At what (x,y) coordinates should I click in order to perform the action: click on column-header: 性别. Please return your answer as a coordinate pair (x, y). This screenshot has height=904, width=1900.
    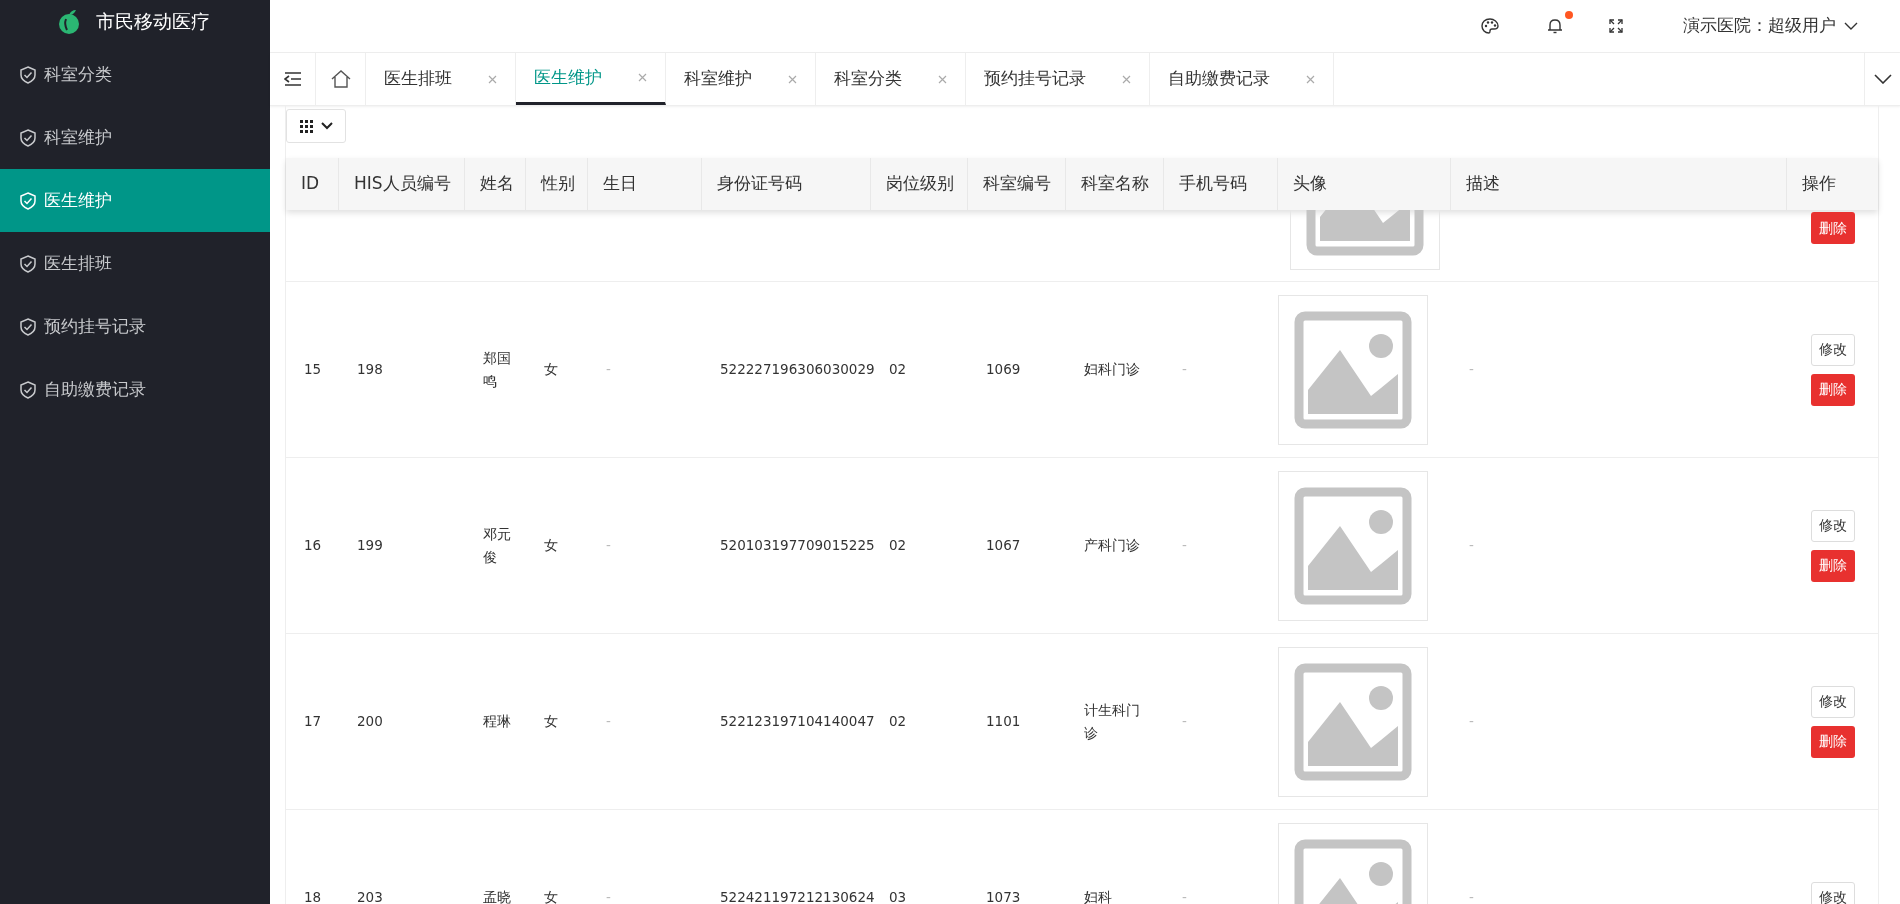
    Looking at the image, I should click on (558, 184).